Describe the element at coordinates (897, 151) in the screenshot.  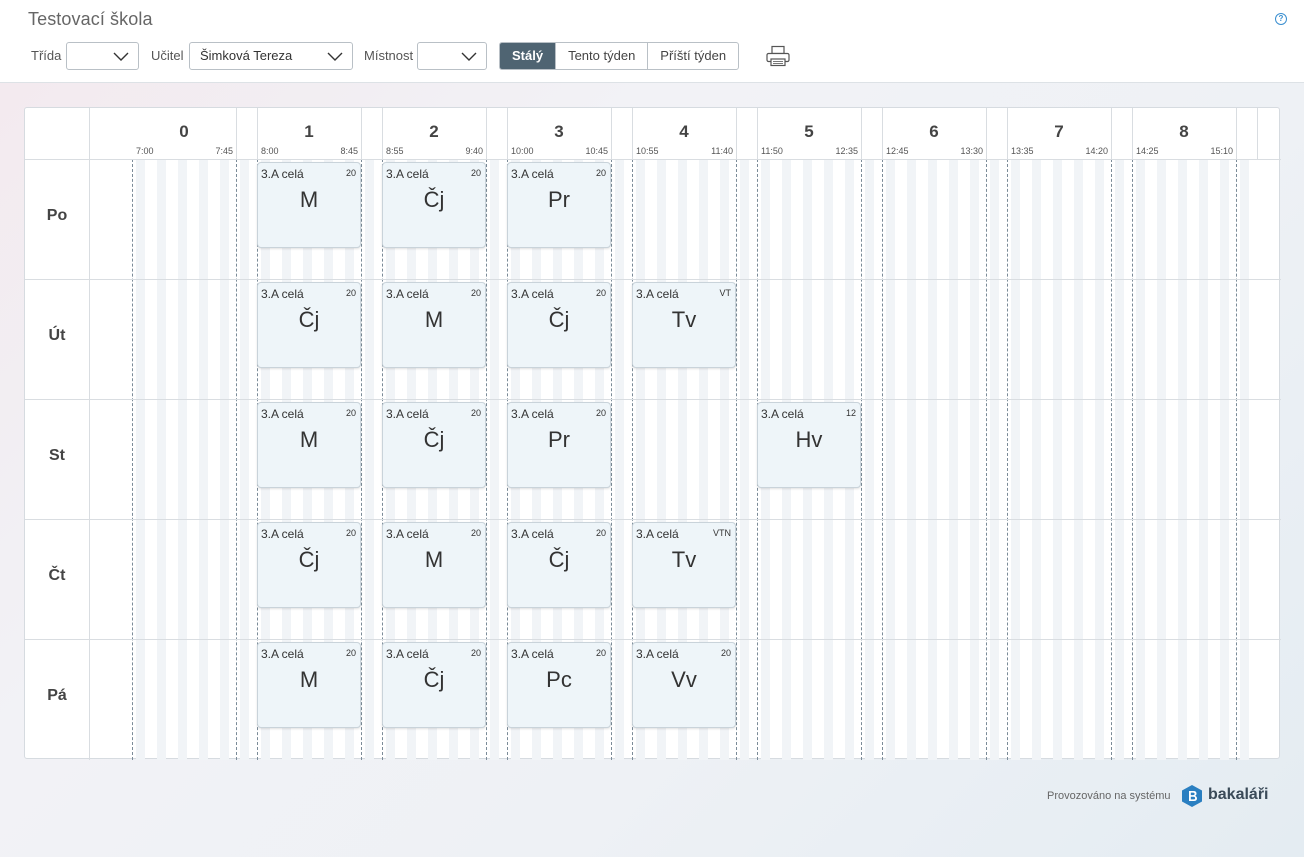
I see `period-start-time: 12:45` at that location.